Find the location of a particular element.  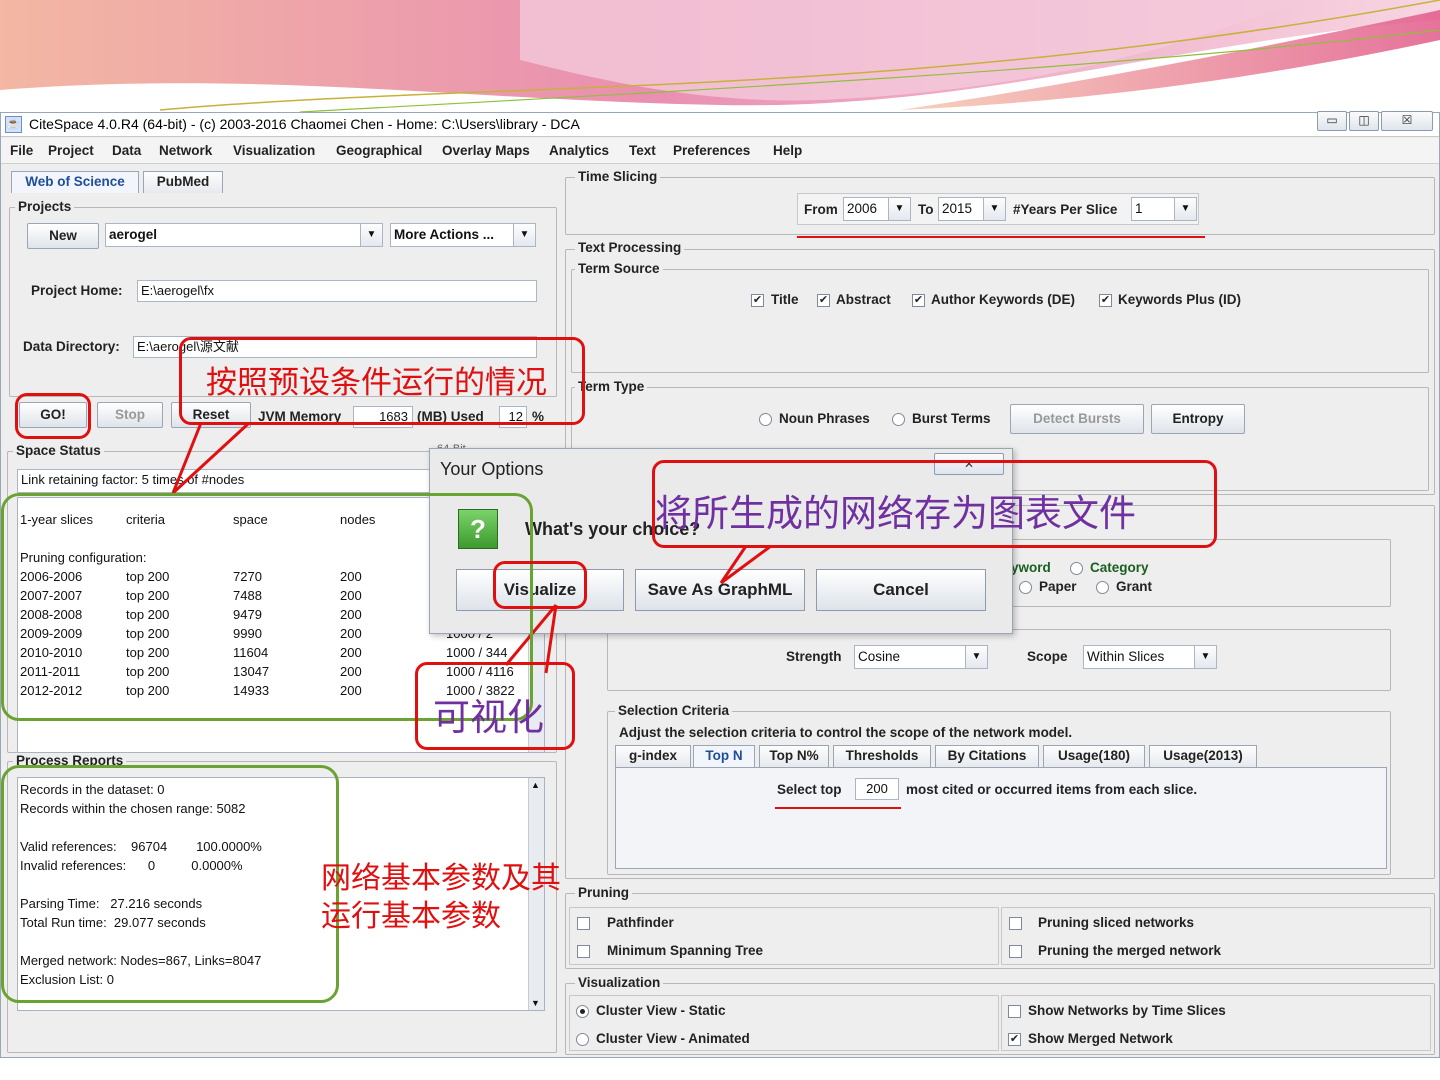

annotation-go-box is located at coordinates (53, 416).